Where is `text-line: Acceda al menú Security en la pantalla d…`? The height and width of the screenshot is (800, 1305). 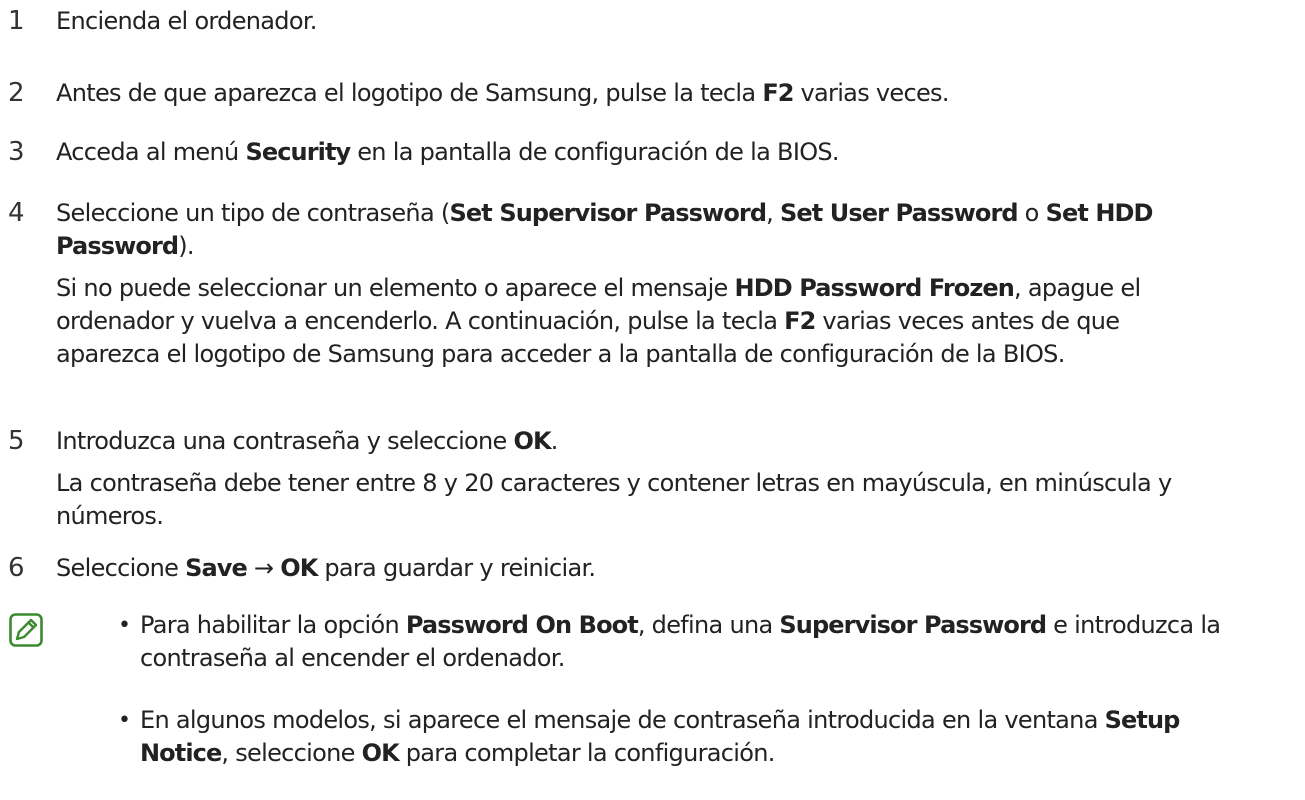
text-line: Acceda al menú Security en la pantalla d… is located at coordinates (680, 152).